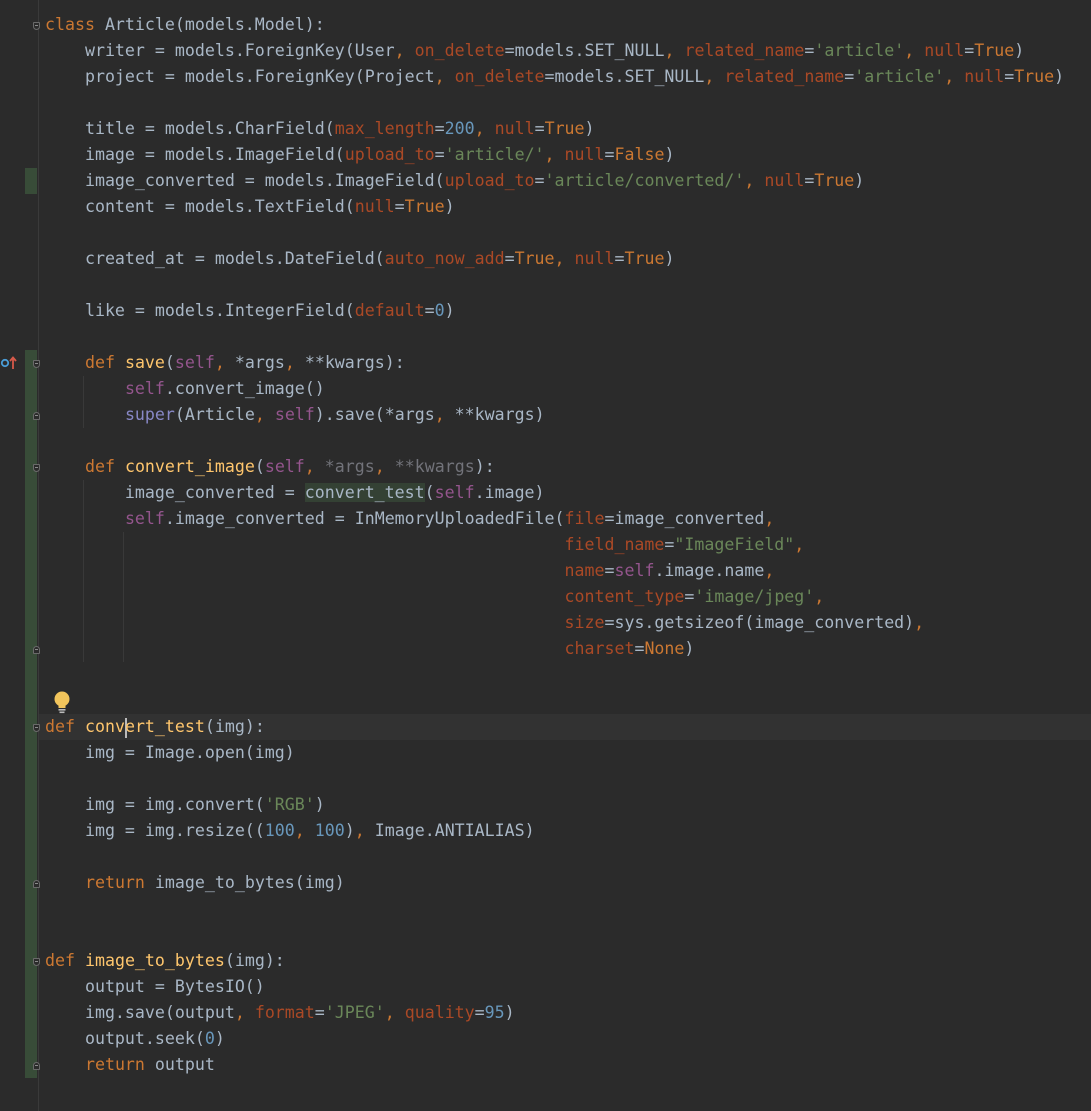  I want to click on code-line: content = models.TextField(null=True), so click(250, 207).